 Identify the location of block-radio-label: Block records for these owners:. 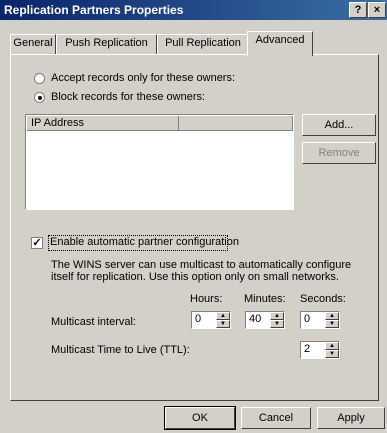
(128, 97).